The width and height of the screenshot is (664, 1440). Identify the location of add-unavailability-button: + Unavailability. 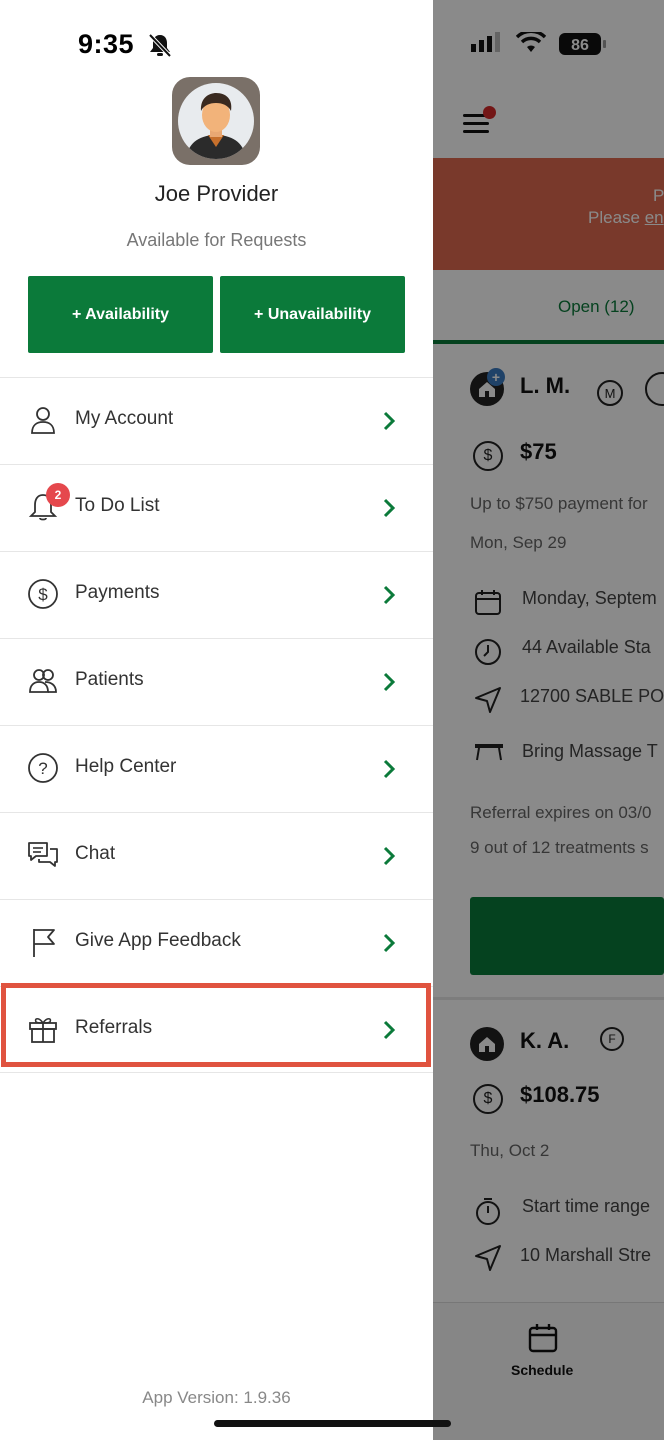
(312, 314).